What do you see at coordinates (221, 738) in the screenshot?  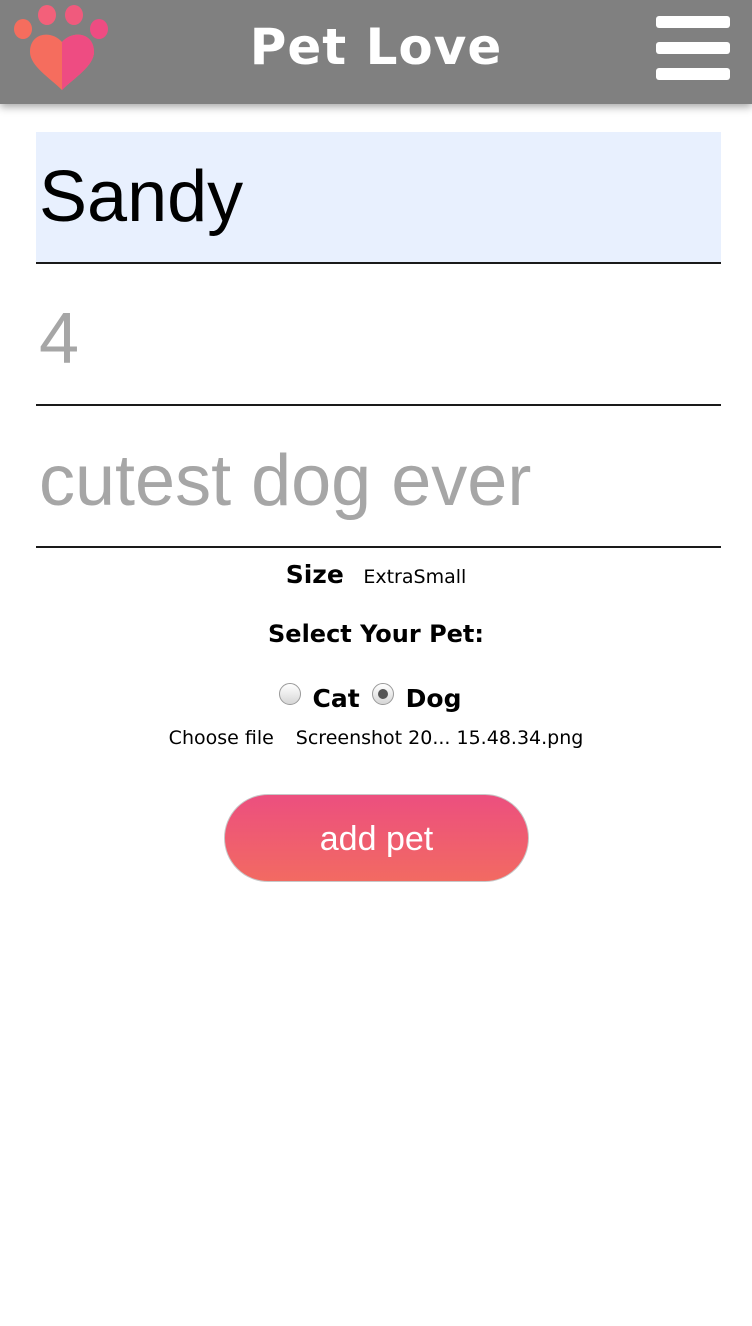 I see `choose-file-button: Choose file` at bounding box center [221, 738].